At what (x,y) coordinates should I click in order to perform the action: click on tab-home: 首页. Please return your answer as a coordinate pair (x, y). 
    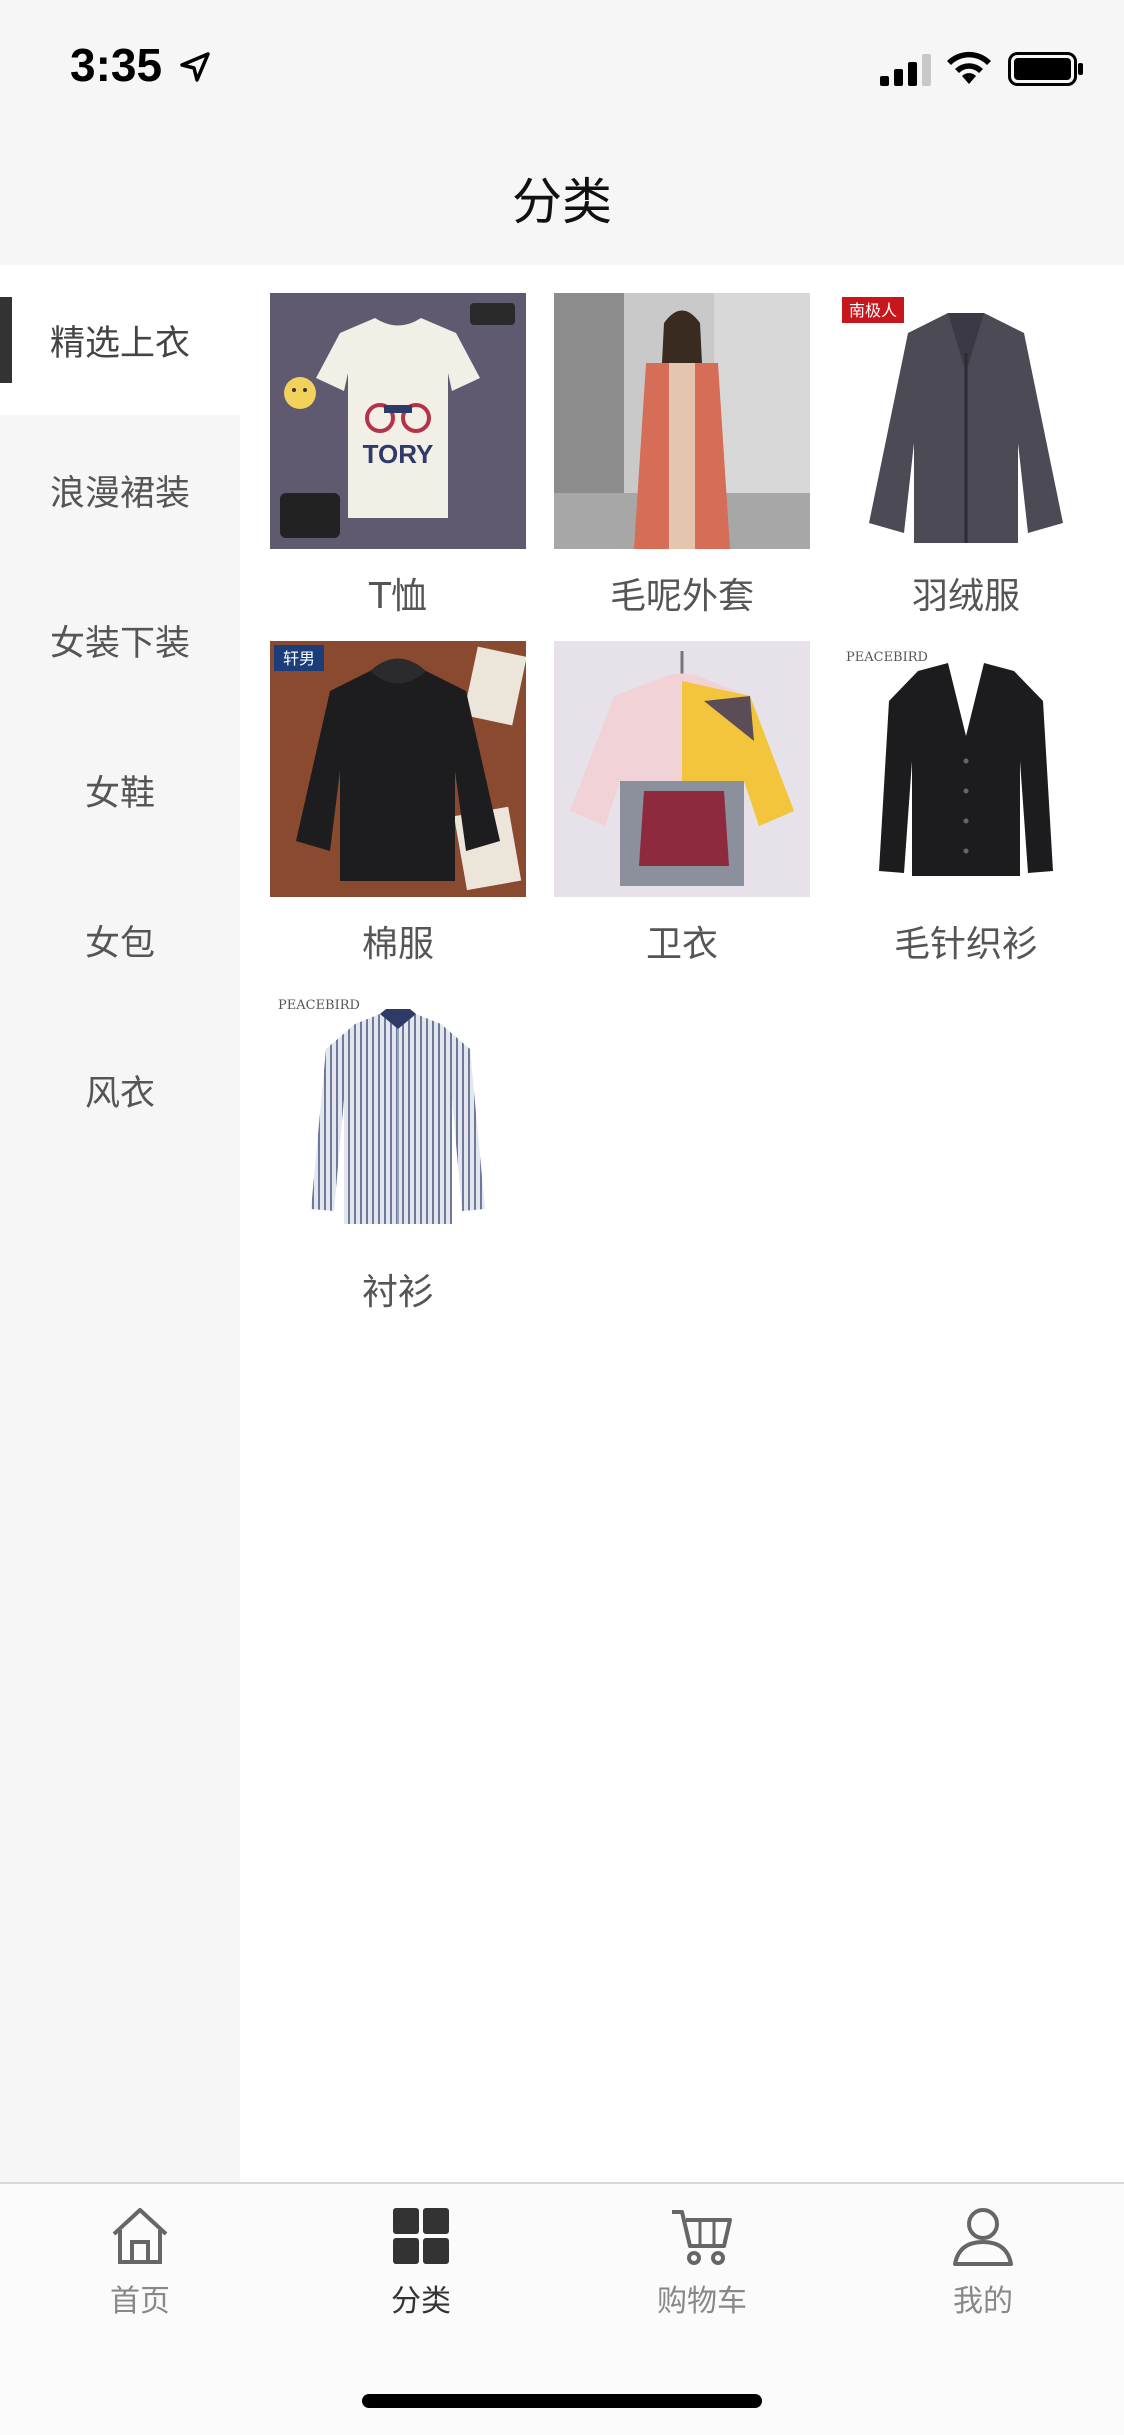
    Looking at the image, I should click on (140, 2264).